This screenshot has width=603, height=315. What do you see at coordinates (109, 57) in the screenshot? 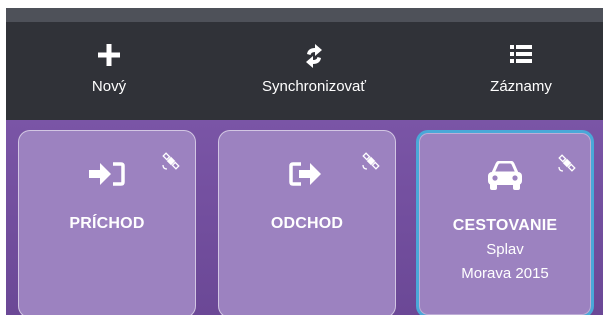
I see `plus-icon` at bounding box center [109, 57].